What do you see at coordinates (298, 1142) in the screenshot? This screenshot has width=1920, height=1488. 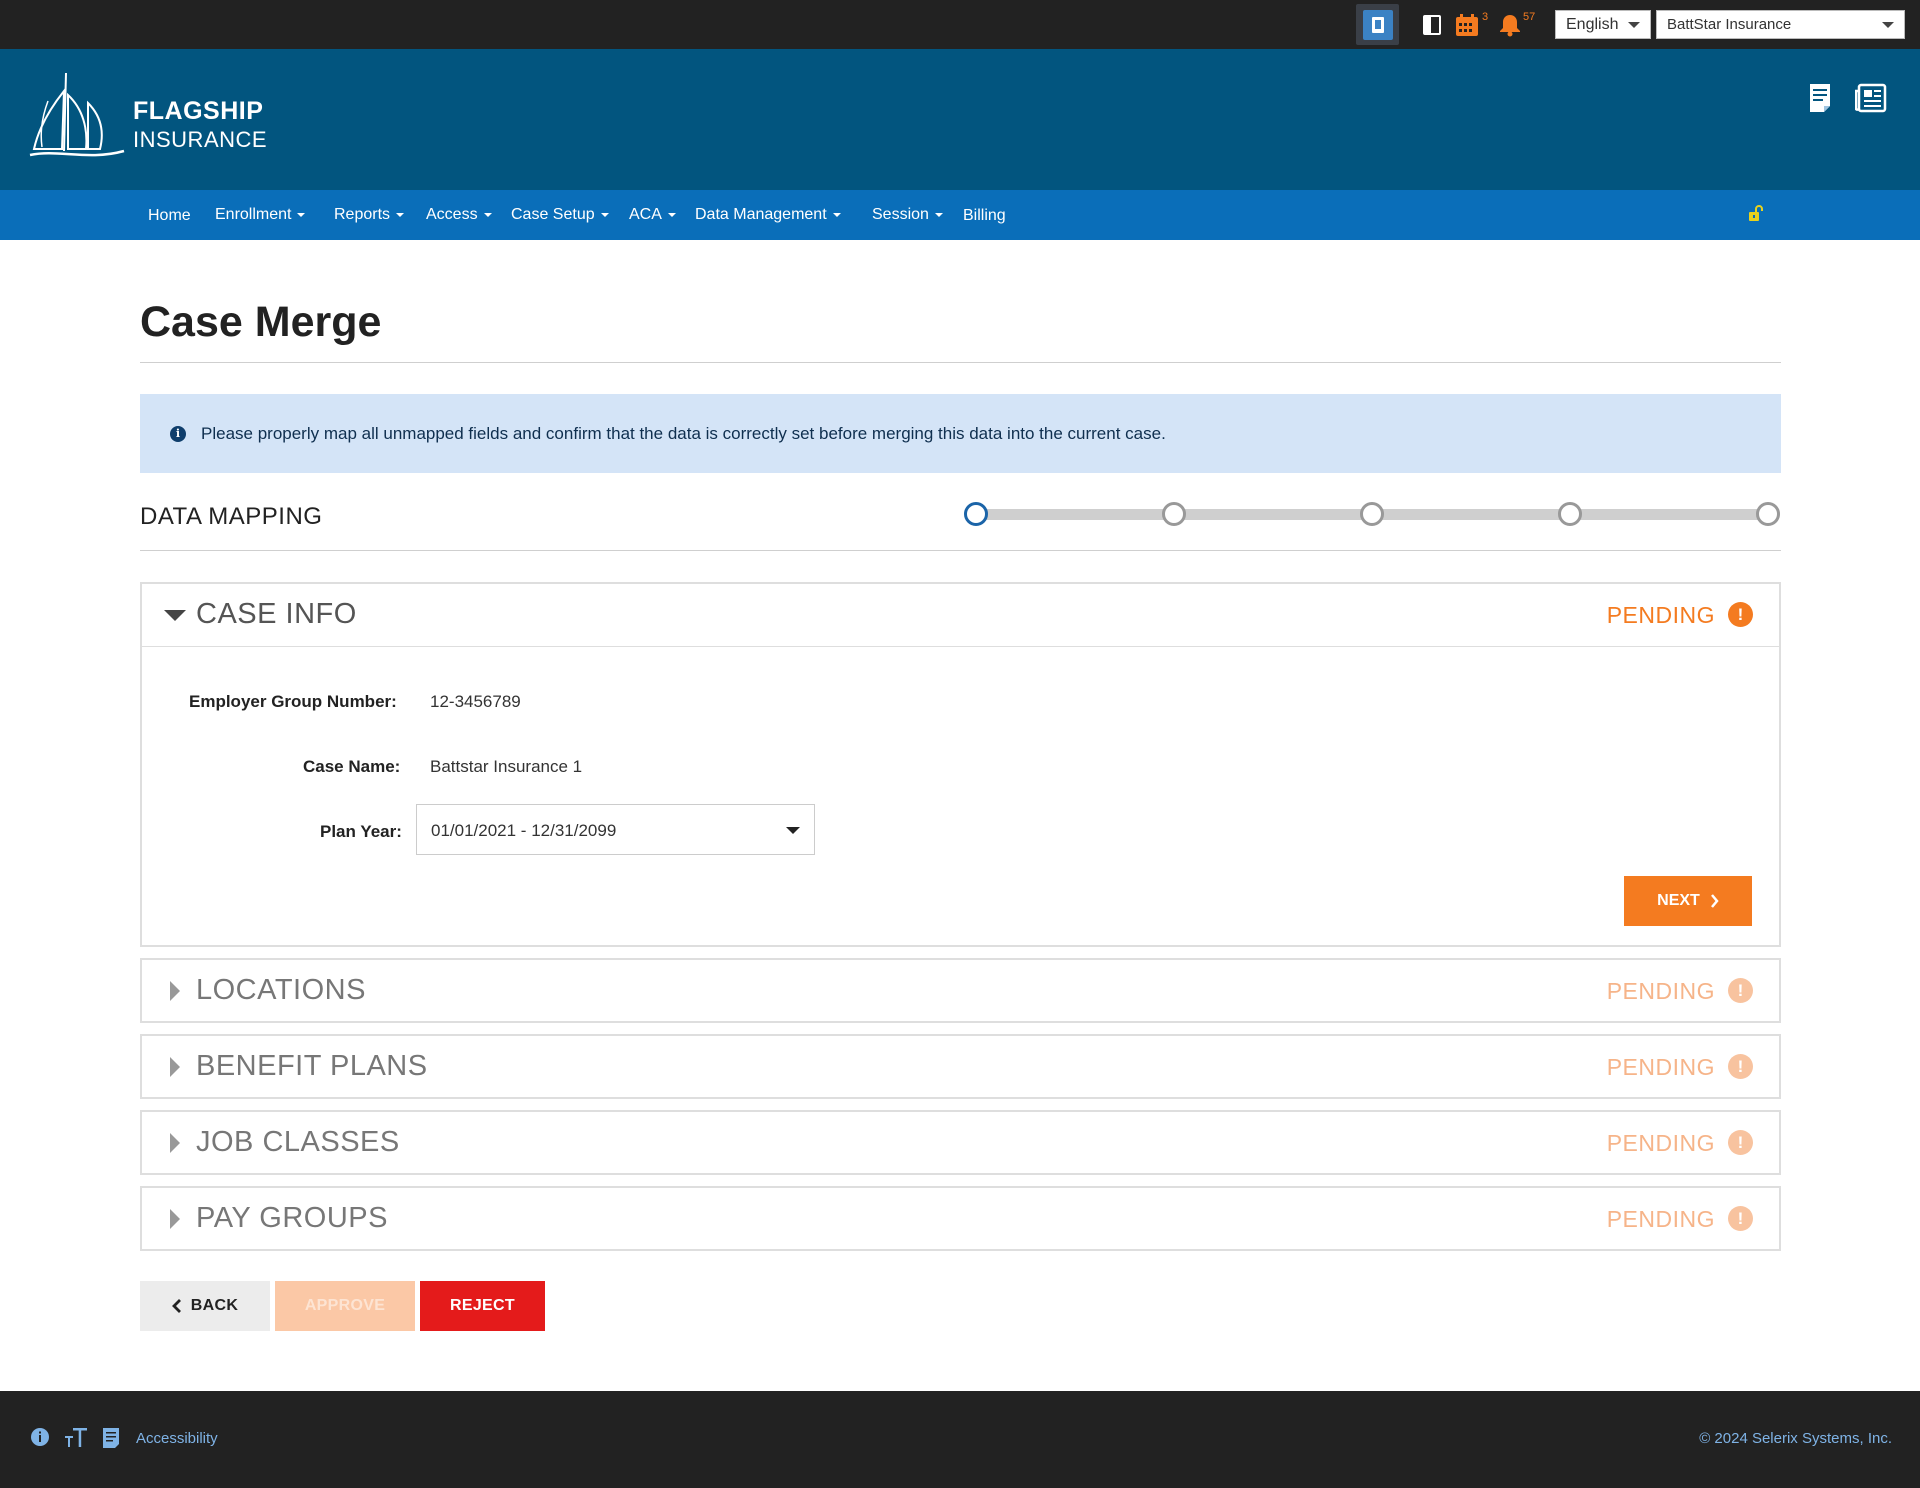 I see `panel-title: JOB CLASSES` at bounding box center [298, 1142].